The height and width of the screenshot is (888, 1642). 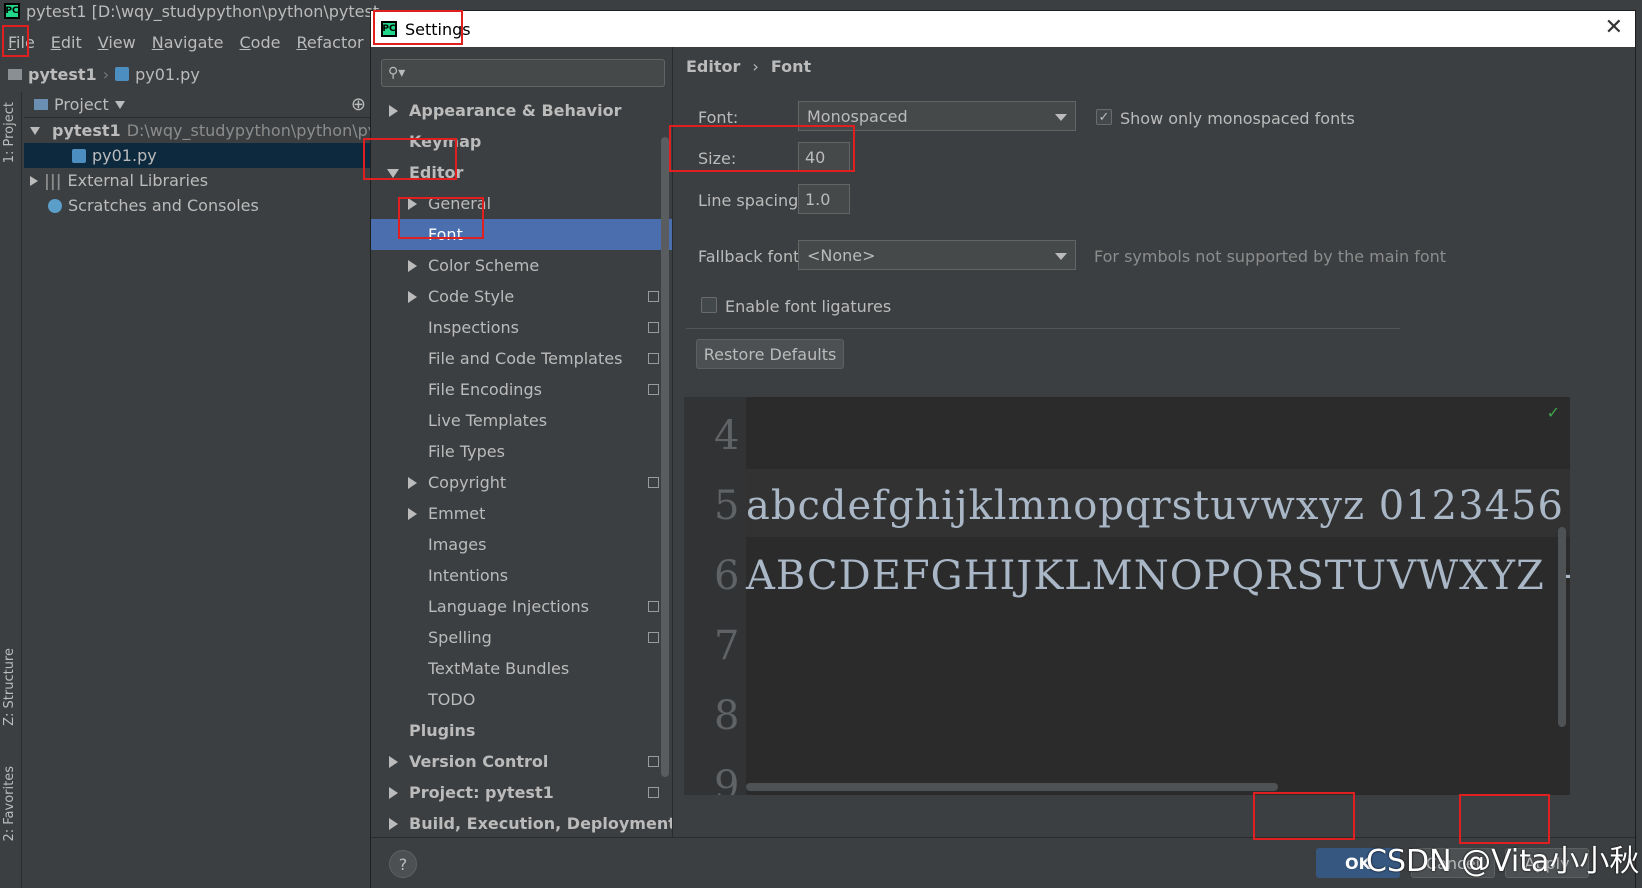 I want to click on ide-breadcrumb: pytest1 › py01.py, so click(x=190, y=74).